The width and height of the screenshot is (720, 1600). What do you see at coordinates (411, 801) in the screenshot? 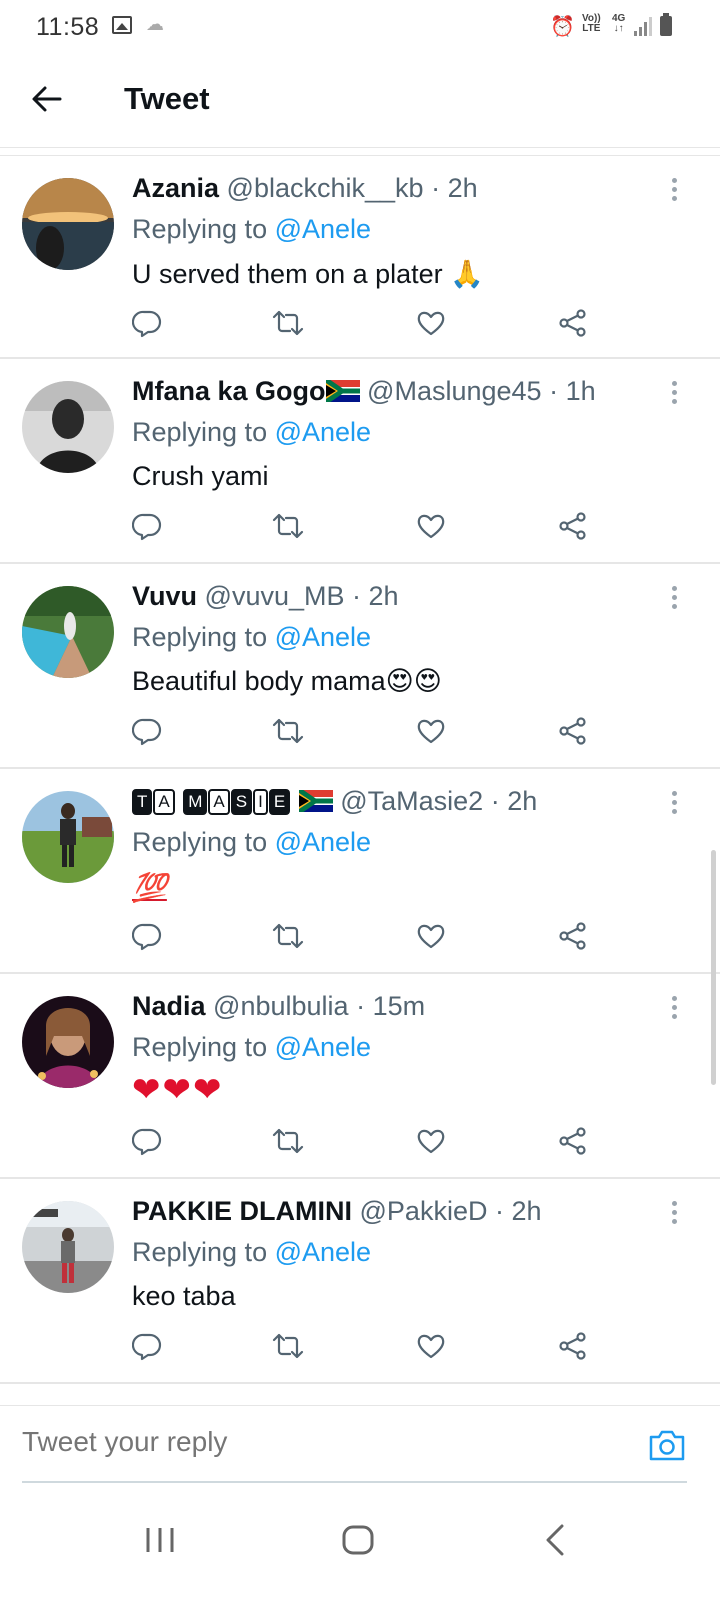
I see `author-handle: @TaMasie2` at bounding box center [411, 801].